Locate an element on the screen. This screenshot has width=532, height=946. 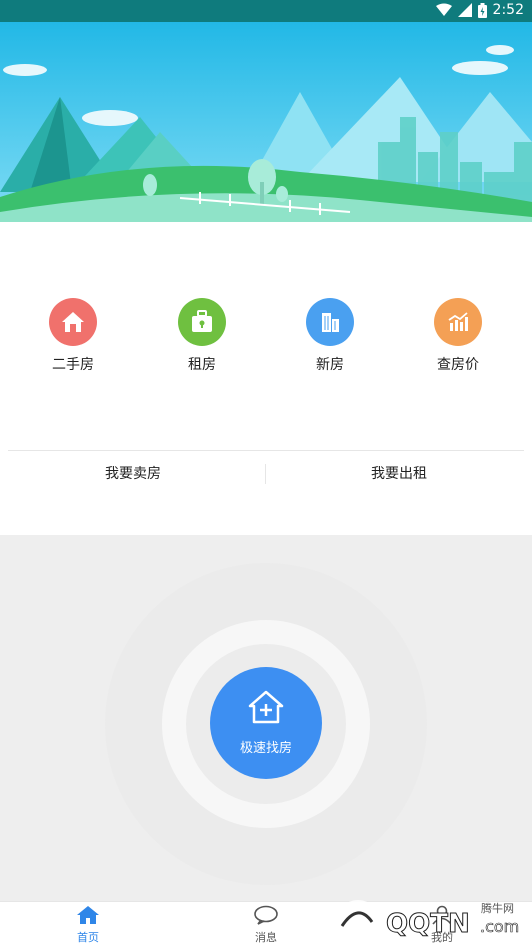
chat-bubble-icon is located at coordinates (266, 915).